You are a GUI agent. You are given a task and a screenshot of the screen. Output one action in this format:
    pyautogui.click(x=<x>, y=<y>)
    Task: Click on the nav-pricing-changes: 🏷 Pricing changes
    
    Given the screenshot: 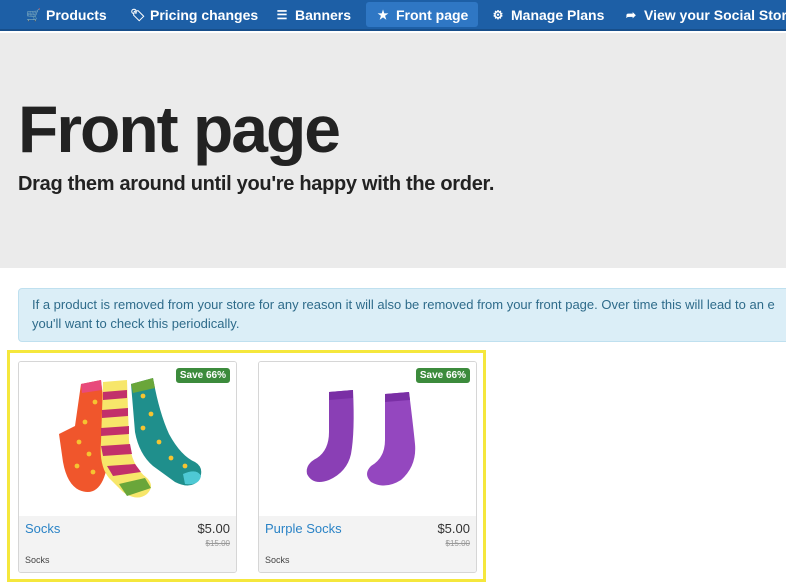 What is the action you would take?
    pyautogui.click(x=194, y=14)
    